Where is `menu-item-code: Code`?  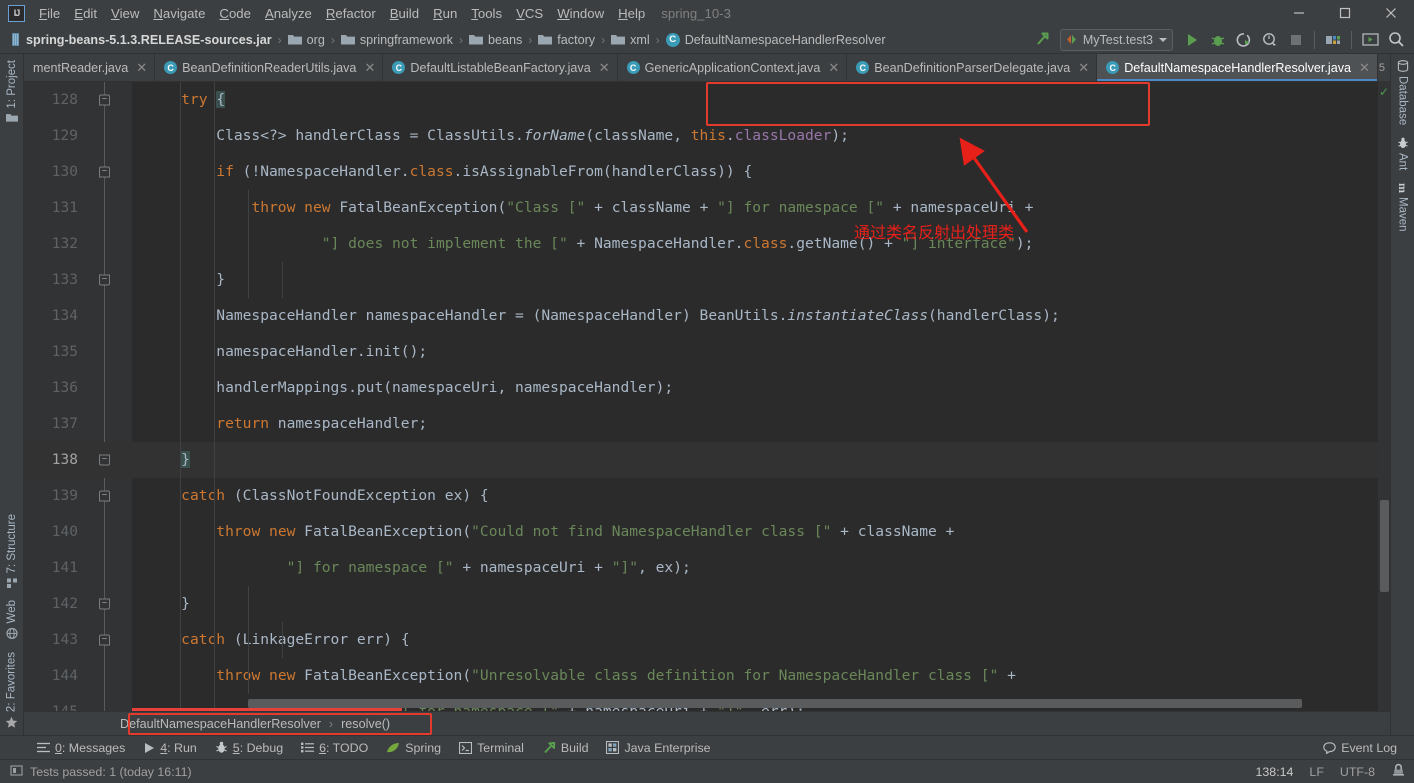
menu-item-code: Code is located at coordinates (235, 13).